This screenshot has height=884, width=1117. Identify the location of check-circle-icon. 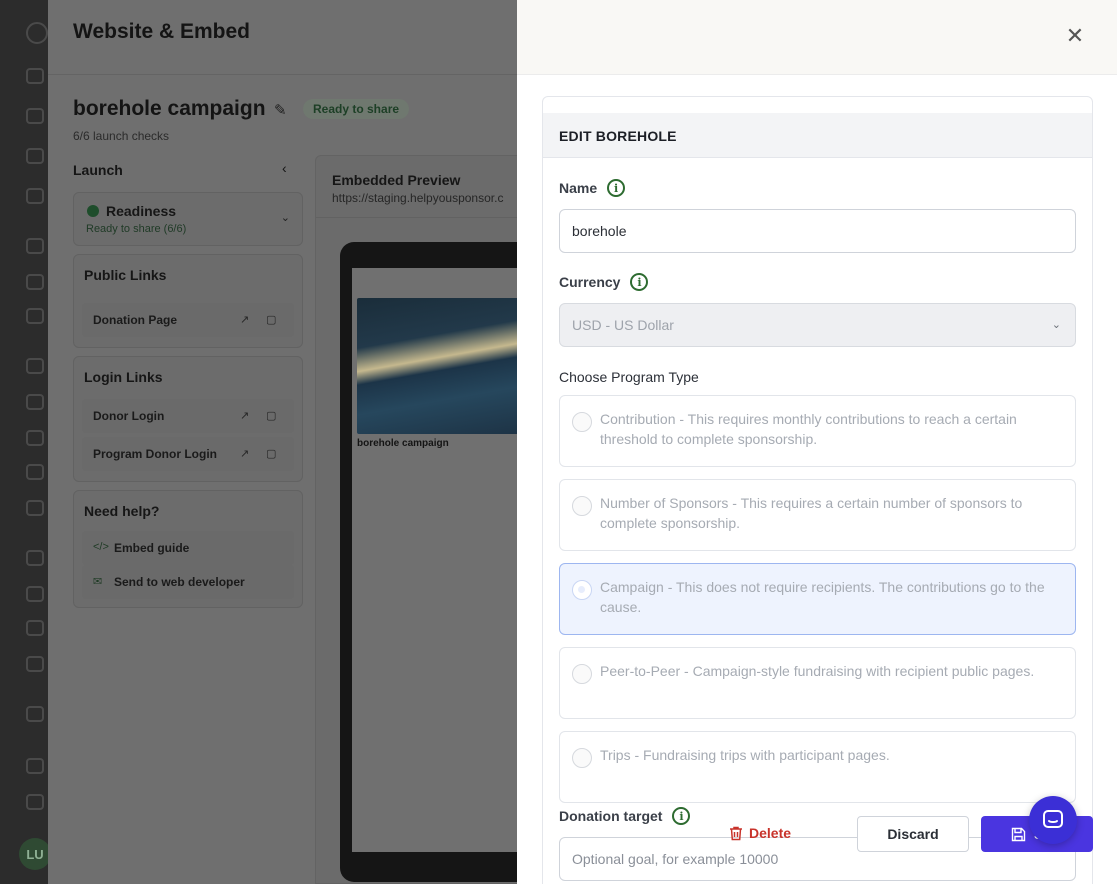
(93, 211).